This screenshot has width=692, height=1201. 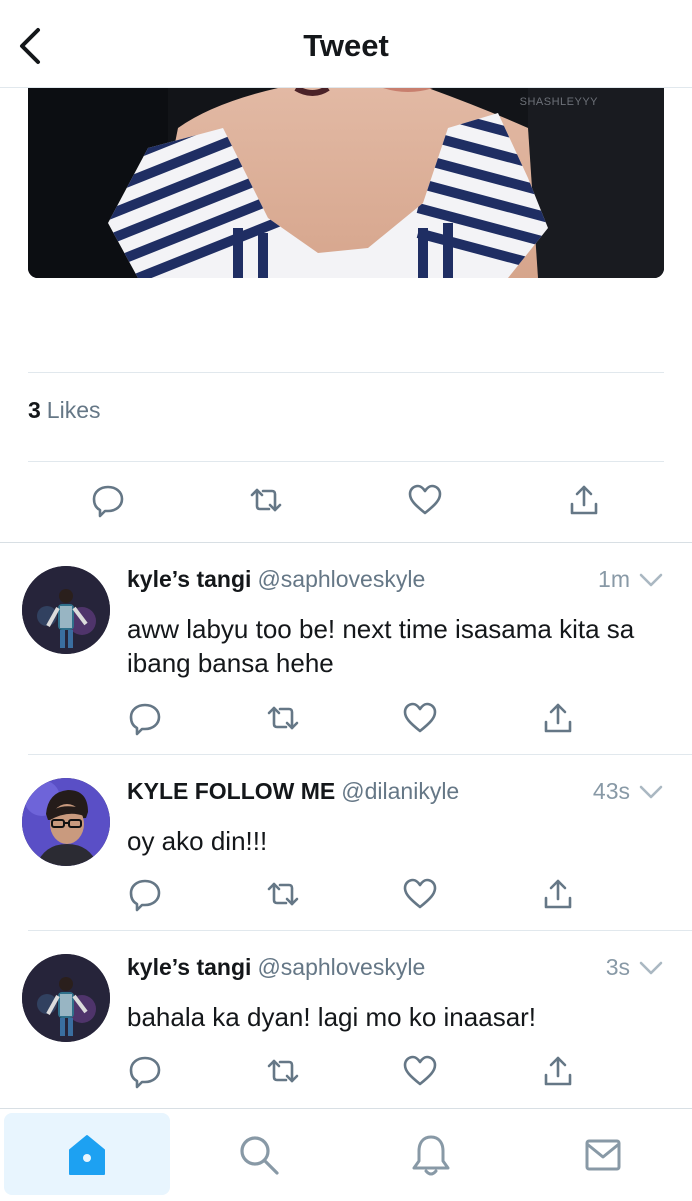 What do you see at coordinates (346, 542) in the screenshot?
I see `section-divider` at bounding box center [346, 542].